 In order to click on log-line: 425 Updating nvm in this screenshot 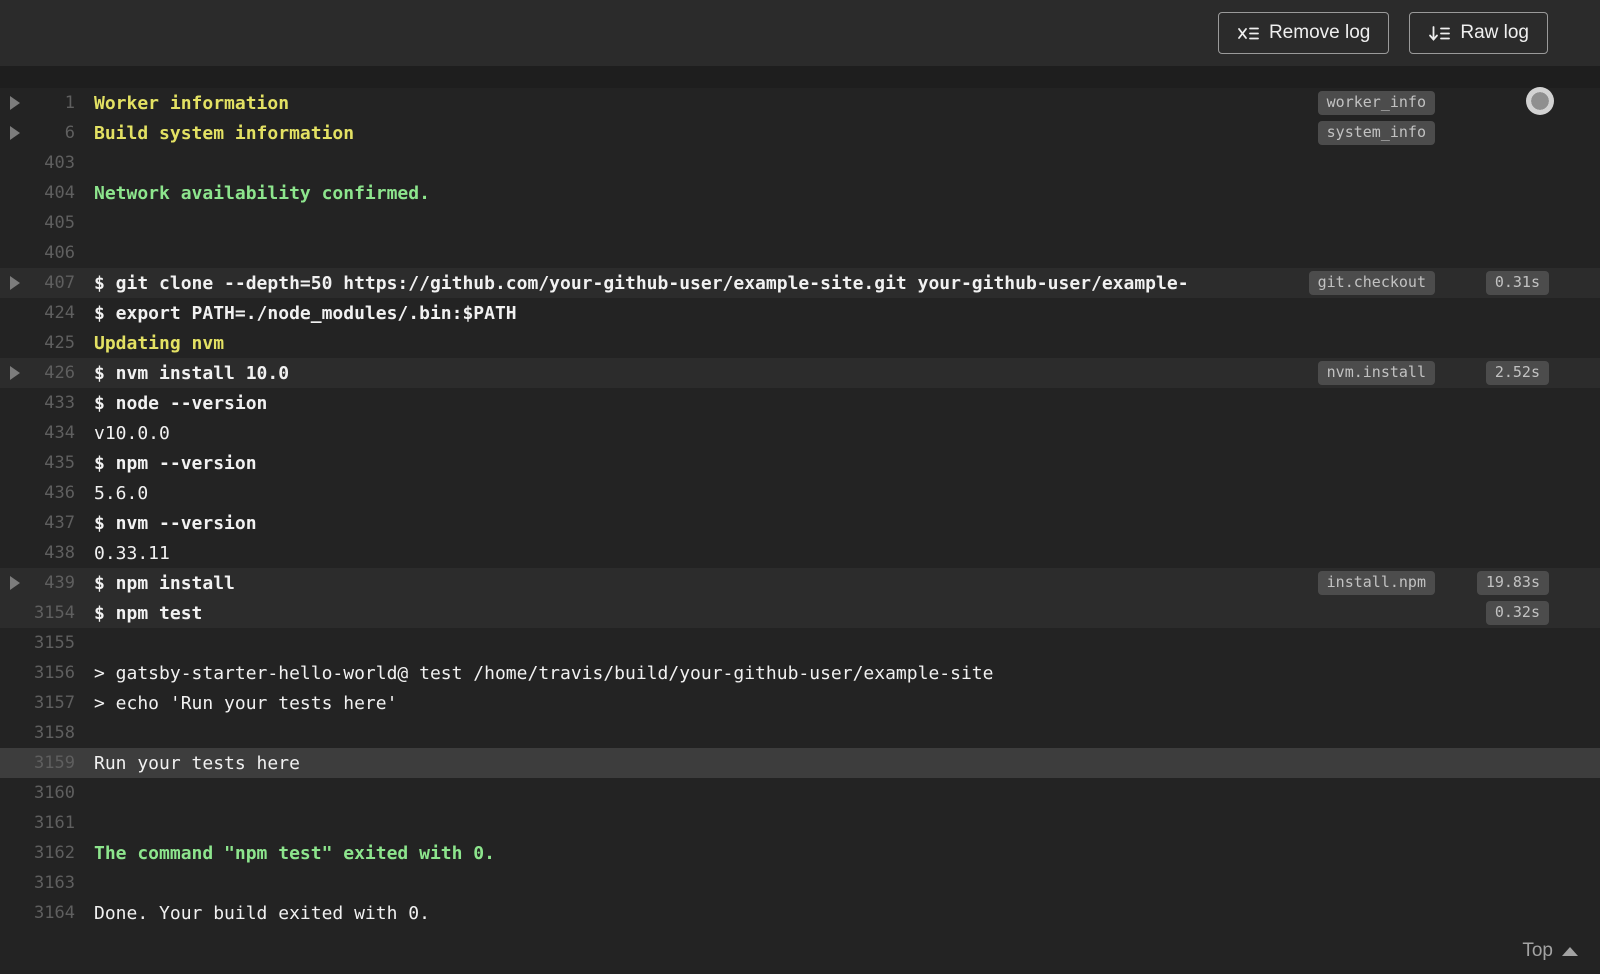, I will do `click(800, 343)`.